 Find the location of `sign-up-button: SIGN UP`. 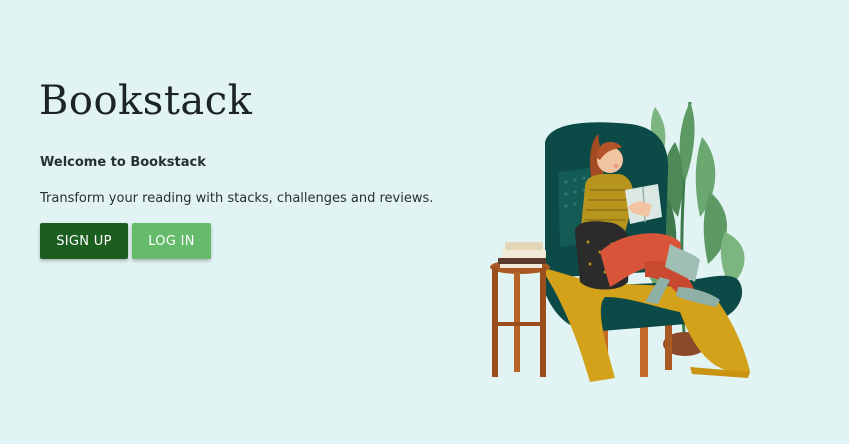

sign-up-button: SIGN UP is located at coordinates (84, 241).